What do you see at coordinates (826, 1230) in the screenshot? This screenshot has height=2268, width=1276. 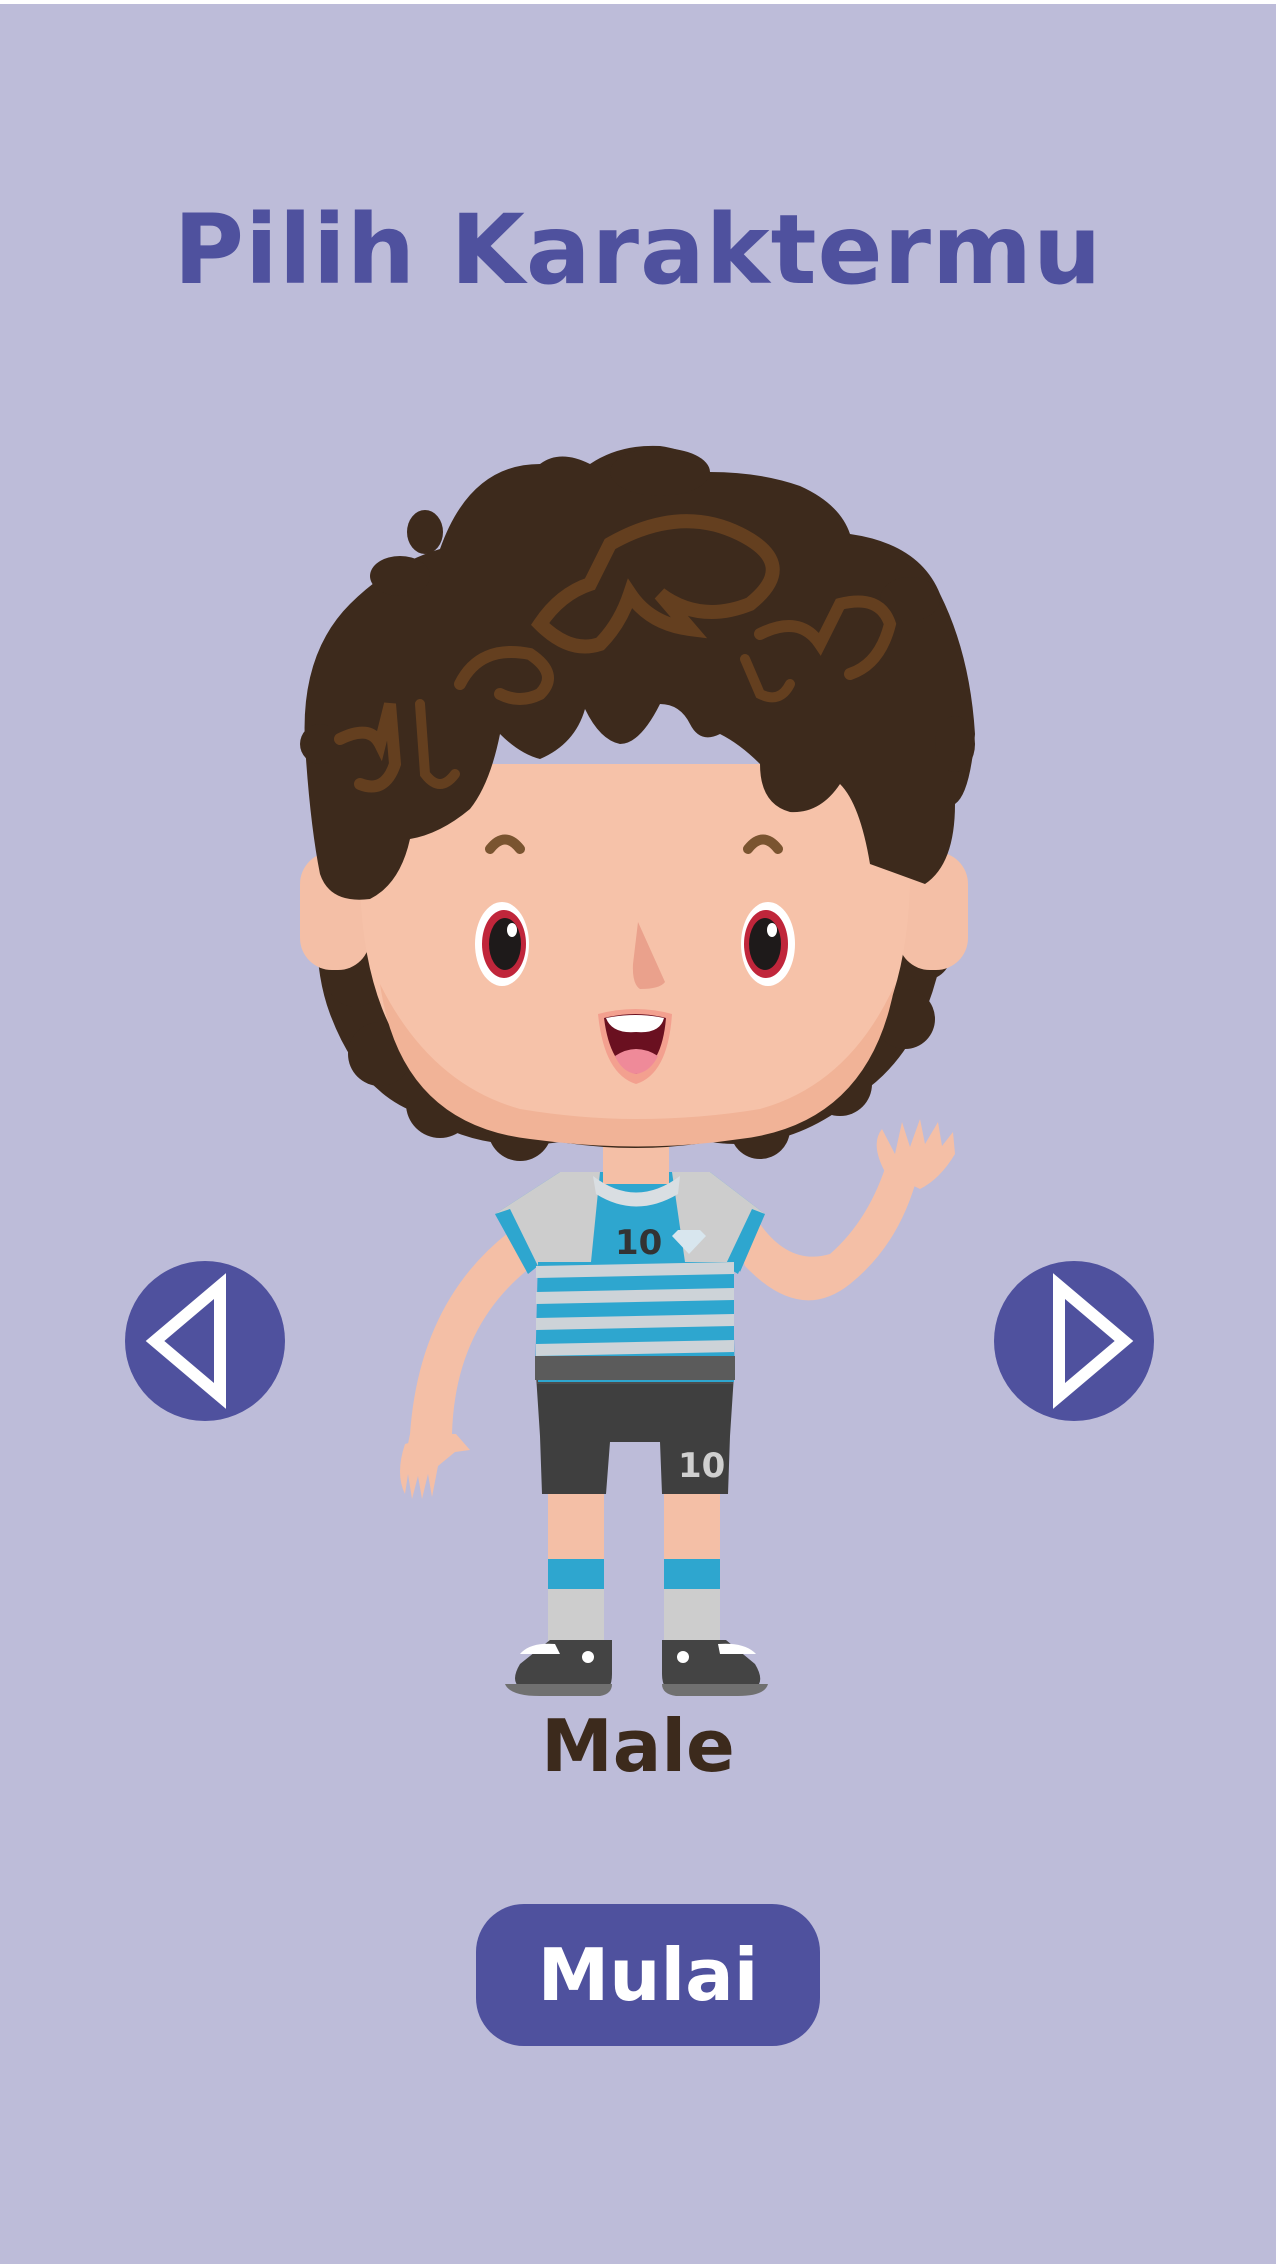 I see `right-arm` at bounding box center [826, 1230].